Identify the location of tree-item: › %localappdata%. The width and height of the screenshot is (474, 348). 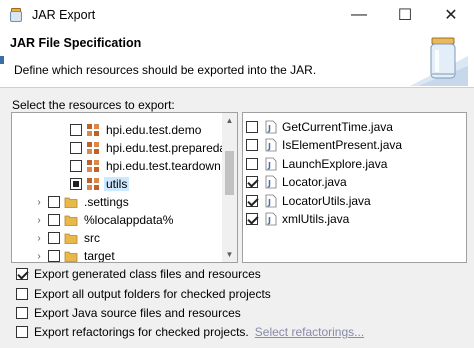
(104, 220).